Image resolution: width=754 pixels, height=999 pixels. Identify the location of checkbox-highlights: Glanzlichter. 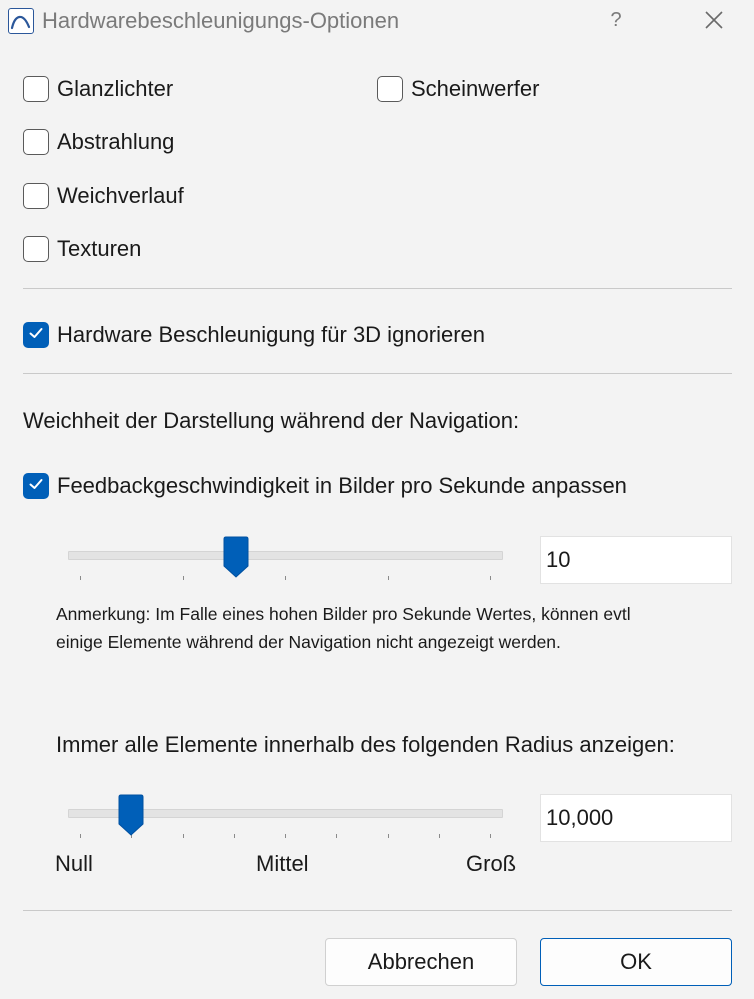
(98, 89).